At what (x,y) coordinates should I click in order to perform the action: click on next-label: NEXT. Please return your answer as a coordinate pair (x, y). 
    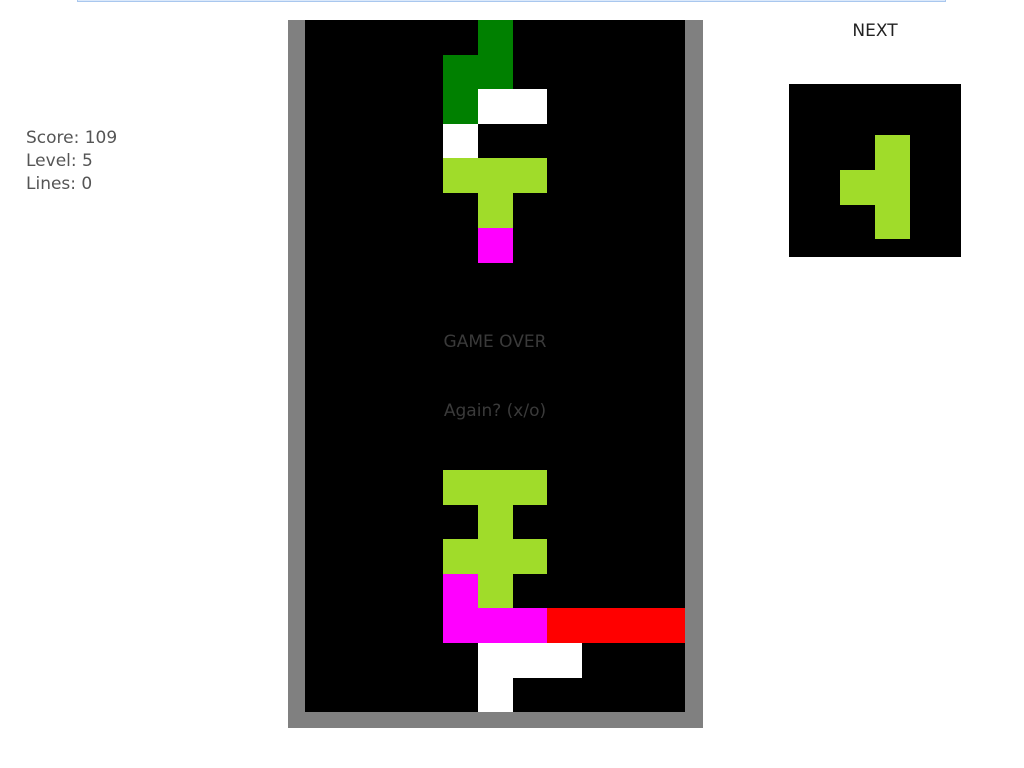
    Looking at the image, I should click on (875, 31).